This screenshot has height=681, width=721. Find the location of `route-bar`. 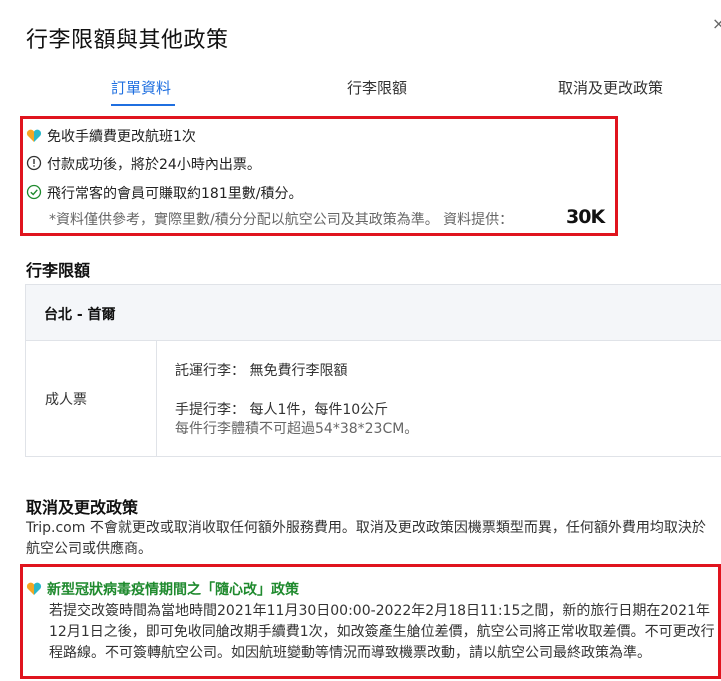

route-bar is located at coordinates (373, 313).